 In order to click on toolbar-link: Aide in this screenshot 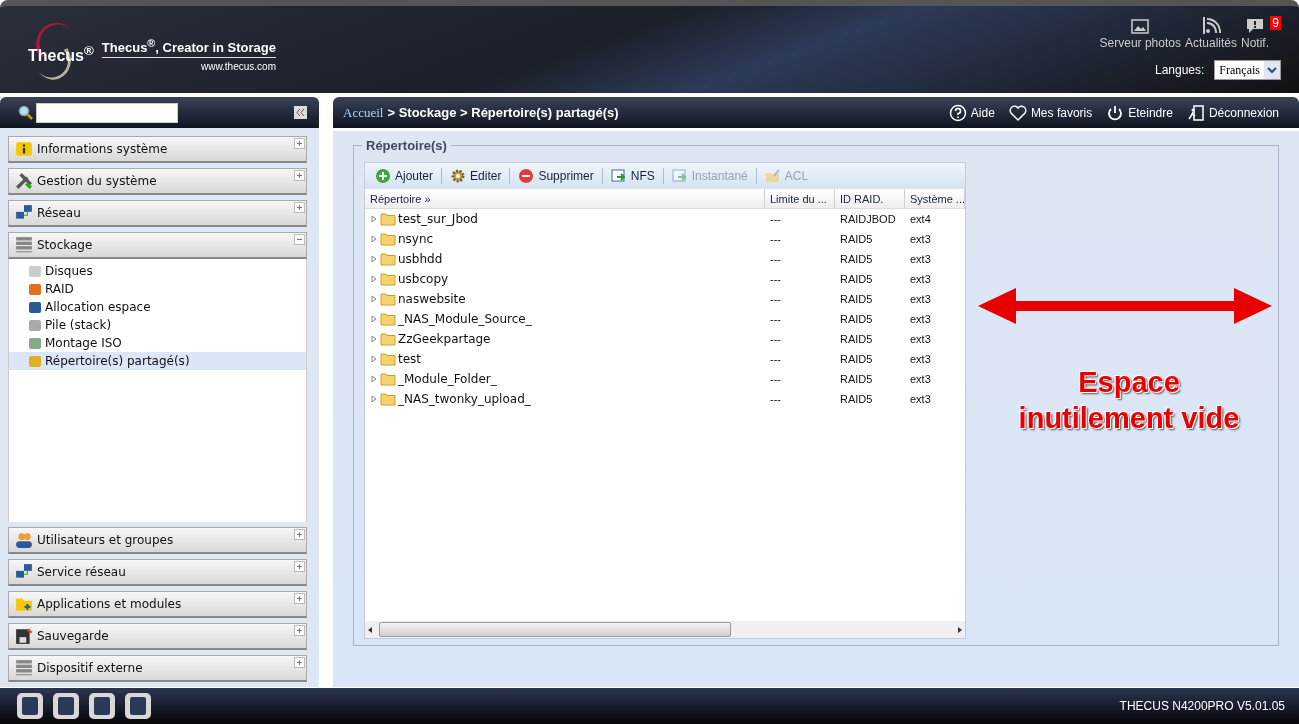, I will do `click(971, 112)`.